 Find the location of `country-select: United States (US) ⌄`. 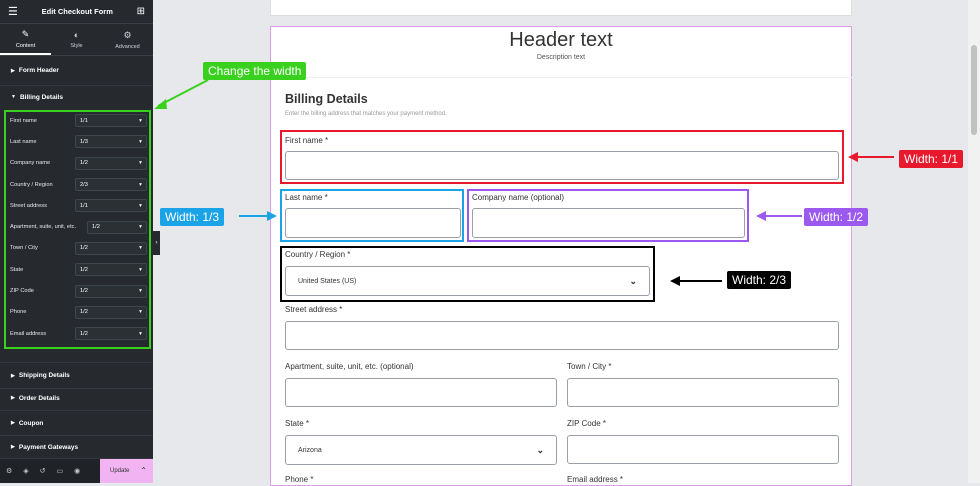

country-select: United States (US) ⌄ is located at coordinates (467, 281).